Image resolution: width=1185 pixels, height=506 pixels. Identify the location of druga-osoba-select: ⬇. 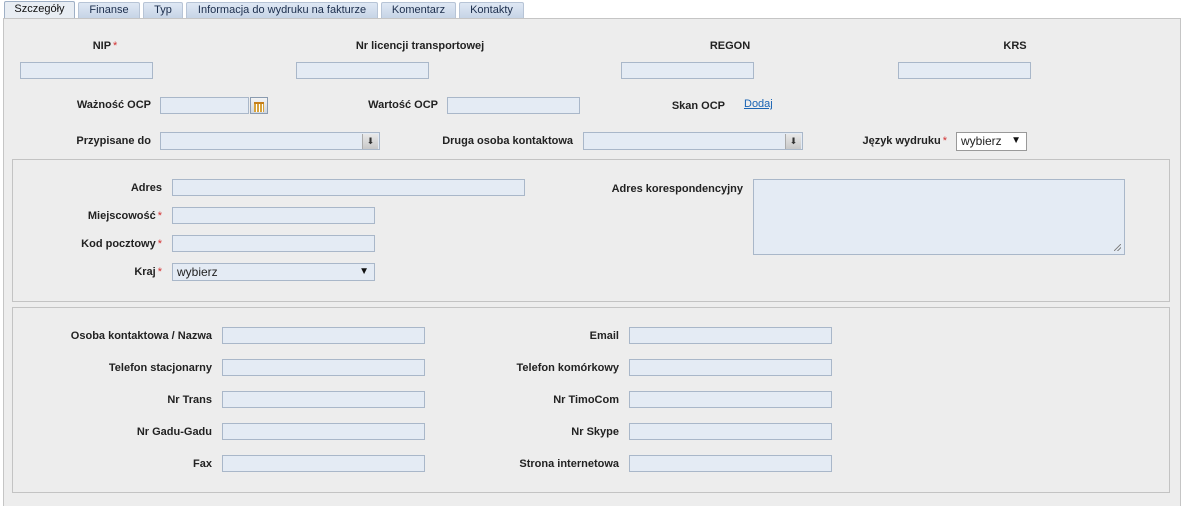
(693, 141).